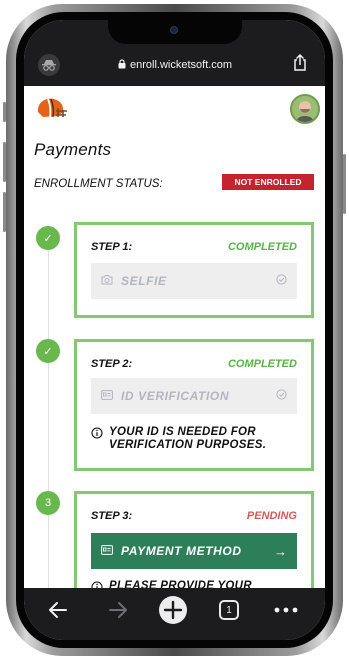  Describe the element at coordinates (107, 396) in the screenshot. I see `id-card-icon` at that location.